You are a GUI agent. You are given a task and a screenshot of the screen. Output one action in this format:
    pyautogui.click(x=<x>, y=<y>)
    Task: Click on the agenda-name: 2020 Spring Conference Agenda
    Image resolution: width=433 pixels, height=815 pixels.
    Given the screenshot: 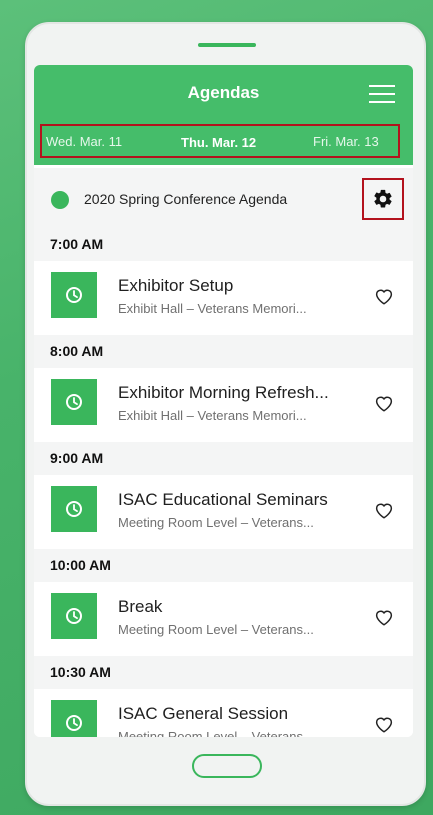 What is the action you would take?
    pyautogui.click(x=186, y=199)
    